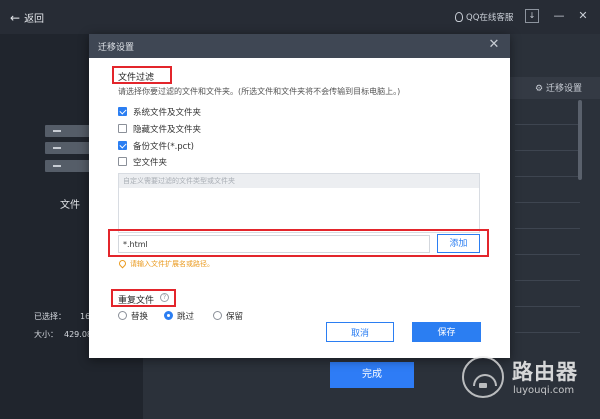 The width and height of the screenshot is (600, 419). Describe the element at coordinates (558, 87) in the screenshot. I see `migration-settings-link: ⚙ 迁移设置` at that location.